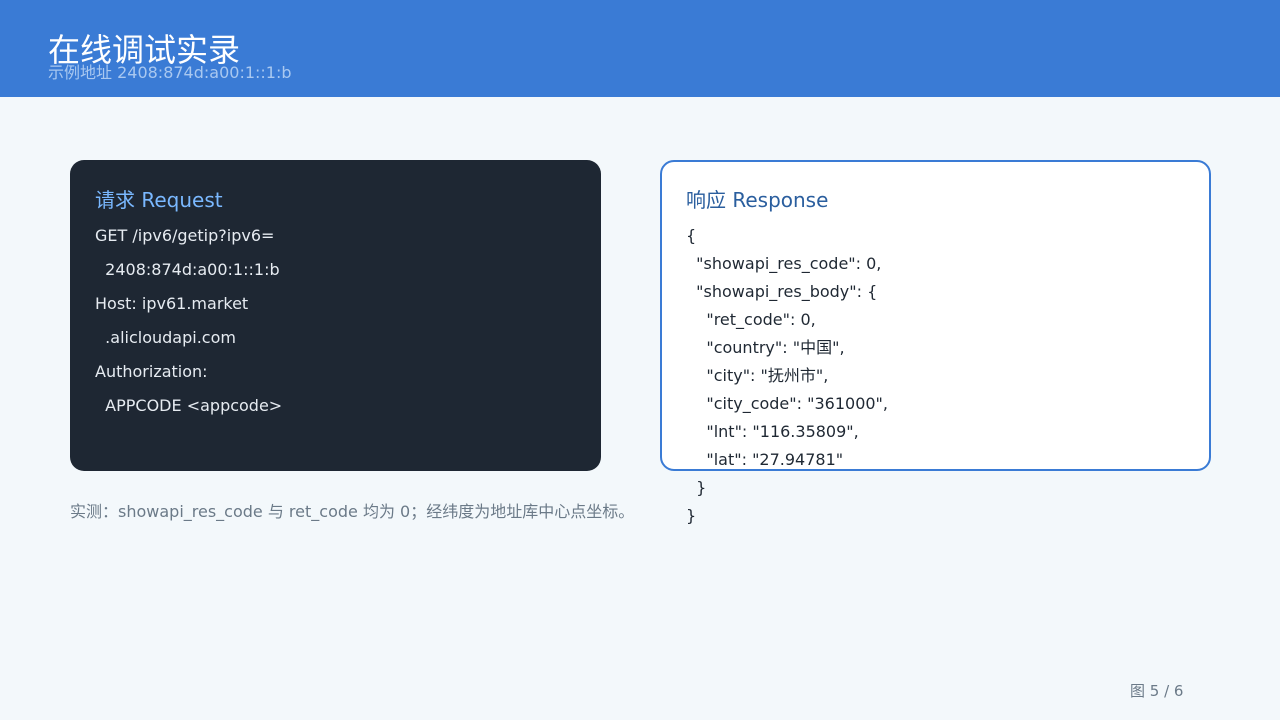 The width and height of the screenshot is (1280, 720). I want to click on response-line: "city_code": "361000",, so click(787, 403).